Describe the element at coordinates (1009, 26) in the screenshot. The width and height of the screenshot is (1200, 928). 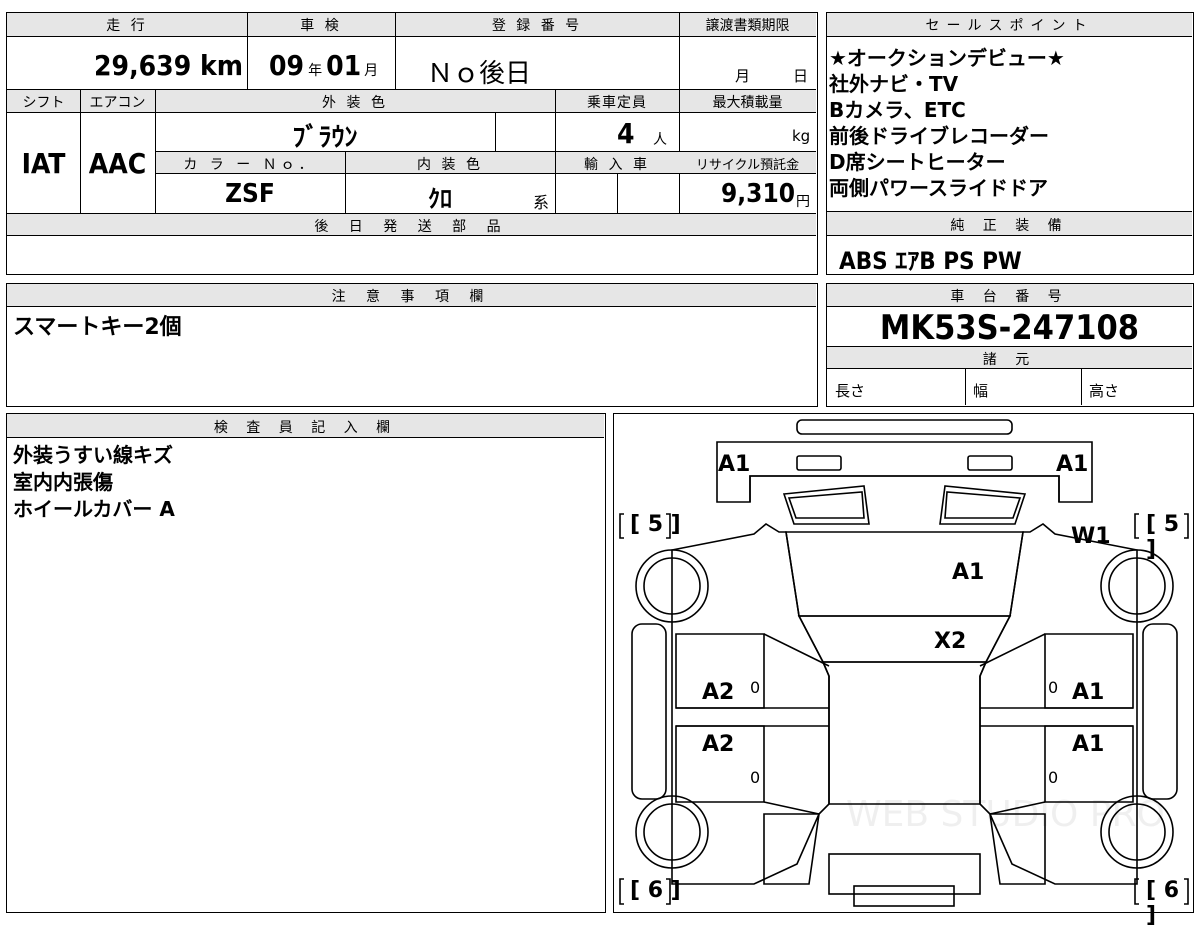
I see `sales-points-header: セールスポイント` at that location.